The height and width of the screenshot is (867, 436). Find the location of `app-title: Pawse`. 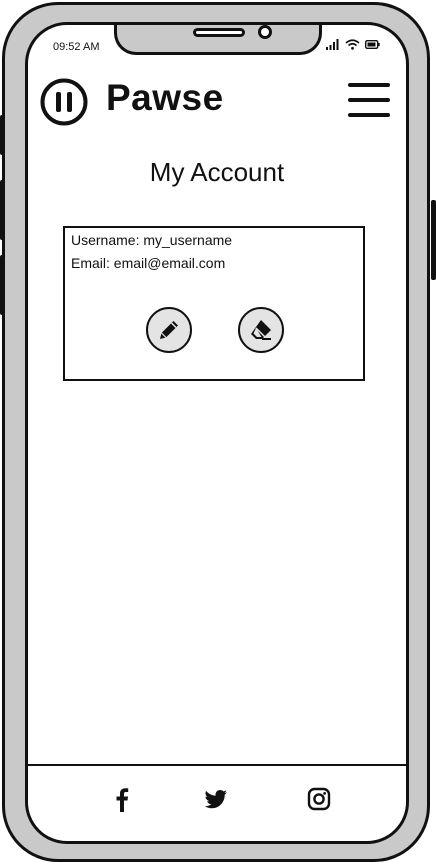

app-title: Pawse is located at coordinates (165, 97).